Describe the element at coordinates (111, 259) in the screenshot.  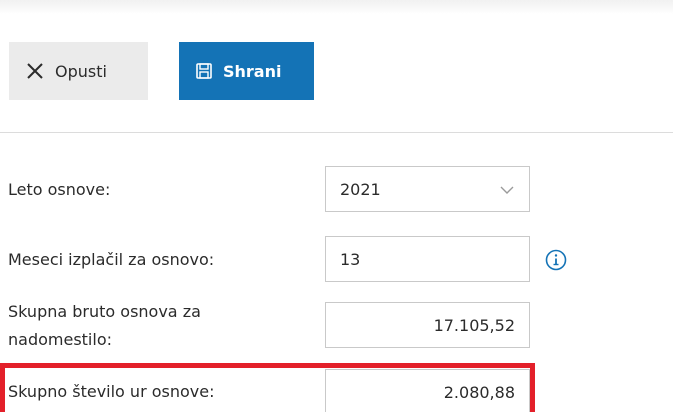
I see `months-paid-label: Meseci izplačil za osnovo:` at that location.